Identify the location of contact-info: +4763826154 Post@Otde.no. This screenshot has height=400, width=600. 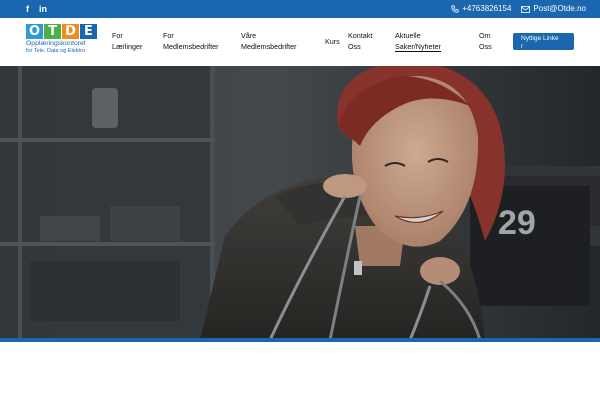
(518, 9).